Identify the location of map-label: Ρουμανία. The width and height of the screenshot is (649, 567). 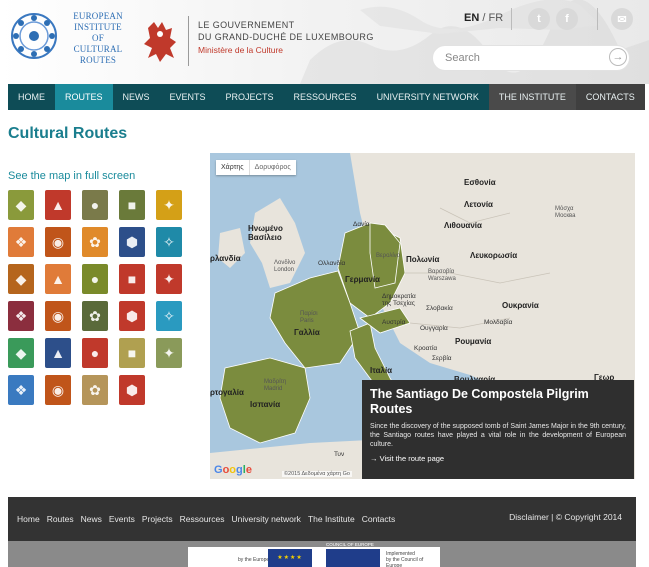
(473, 341).